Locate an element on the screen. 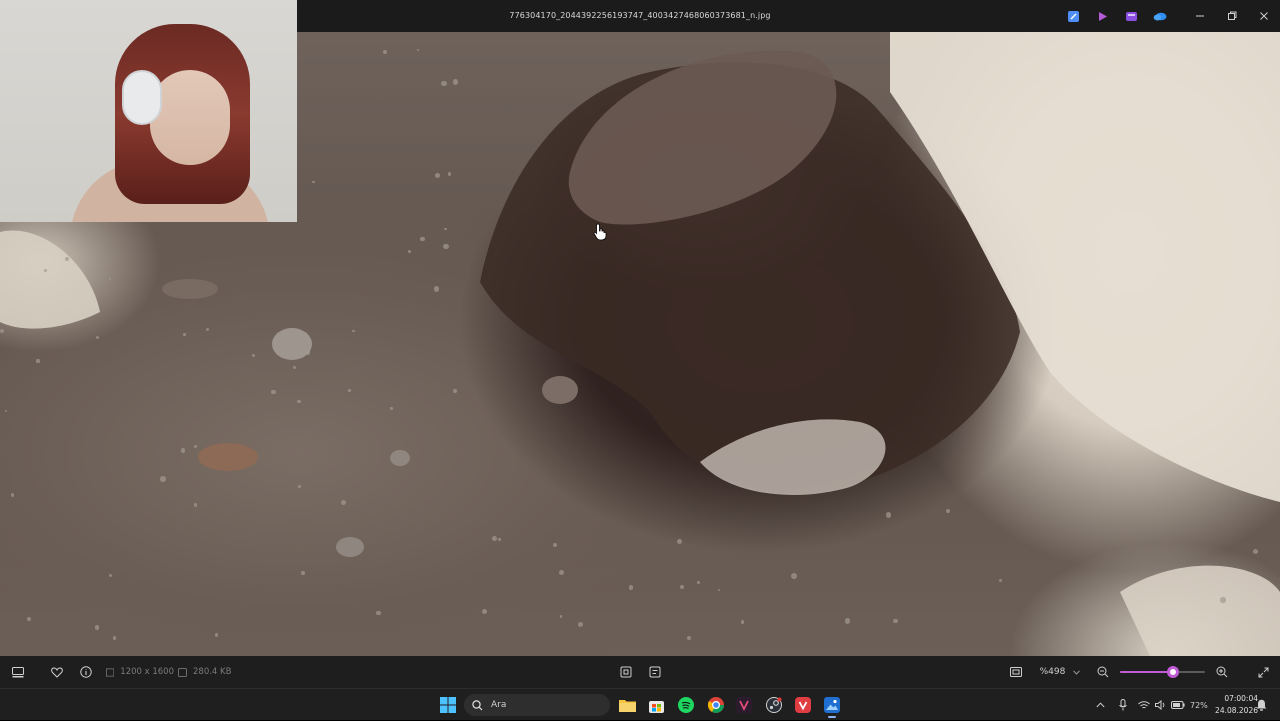  info-button is located at coordinates (86, 672).